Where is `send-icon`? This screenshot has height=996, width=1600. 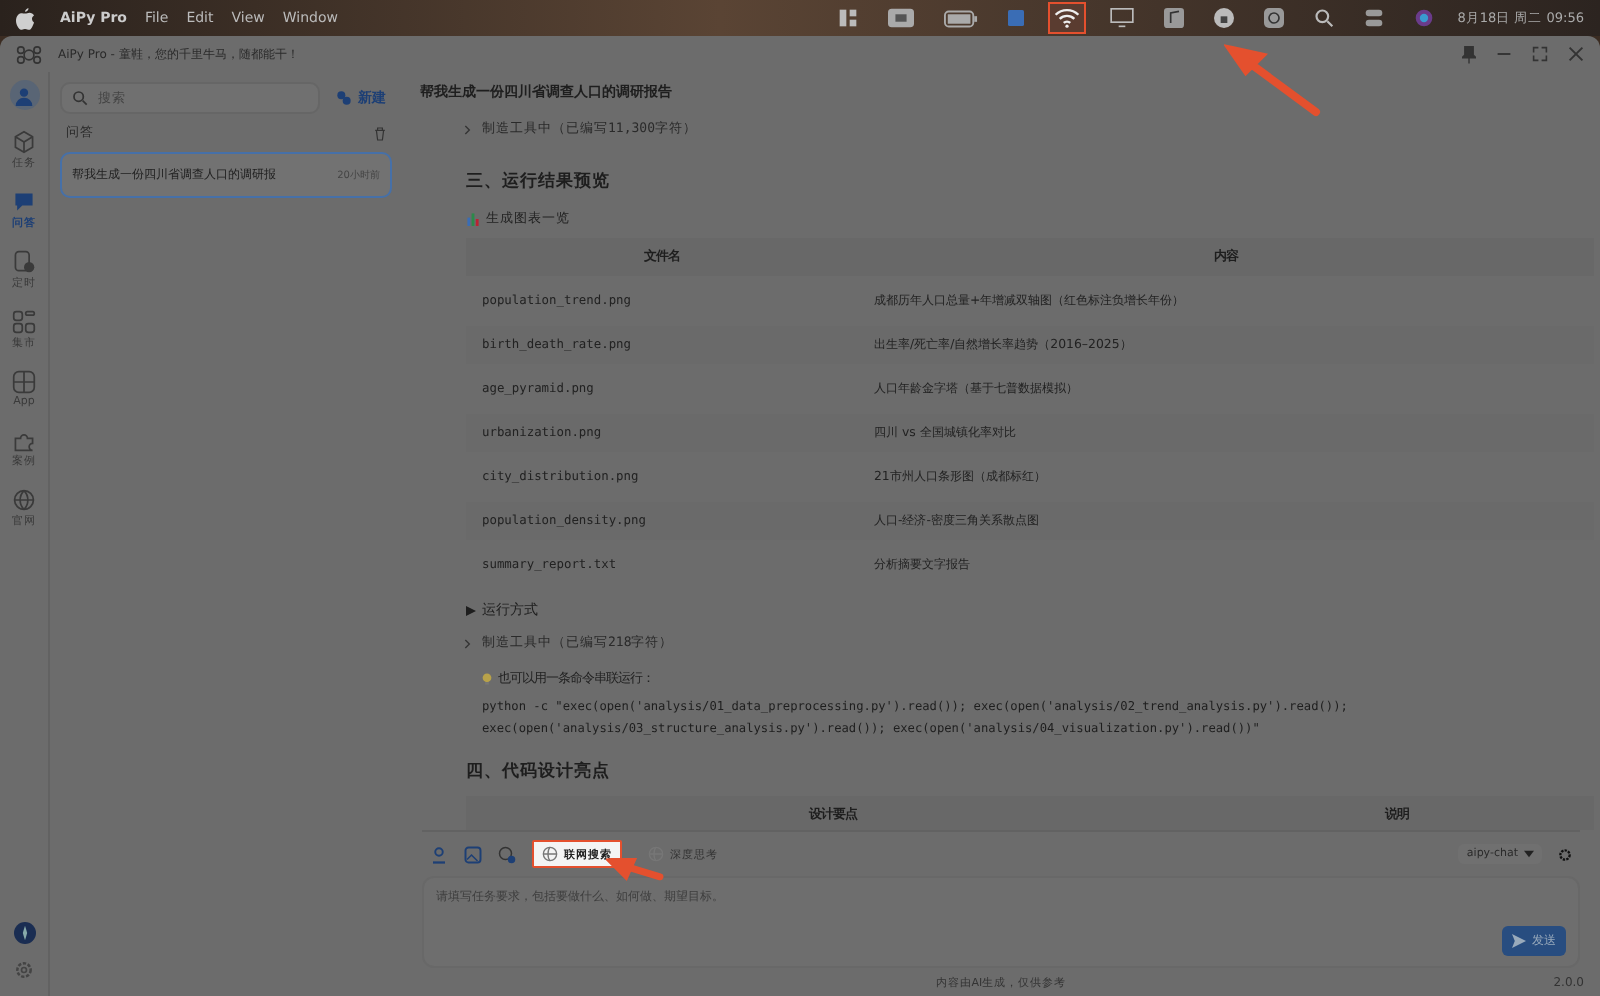 send-icon is located at coordinates (1519, 941).